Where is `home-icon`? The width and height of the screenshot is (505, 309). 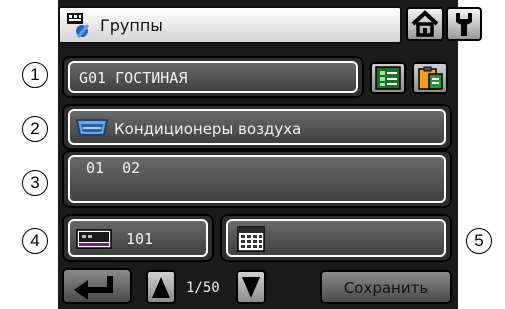
home-icon is located at coordinates (425, 23).